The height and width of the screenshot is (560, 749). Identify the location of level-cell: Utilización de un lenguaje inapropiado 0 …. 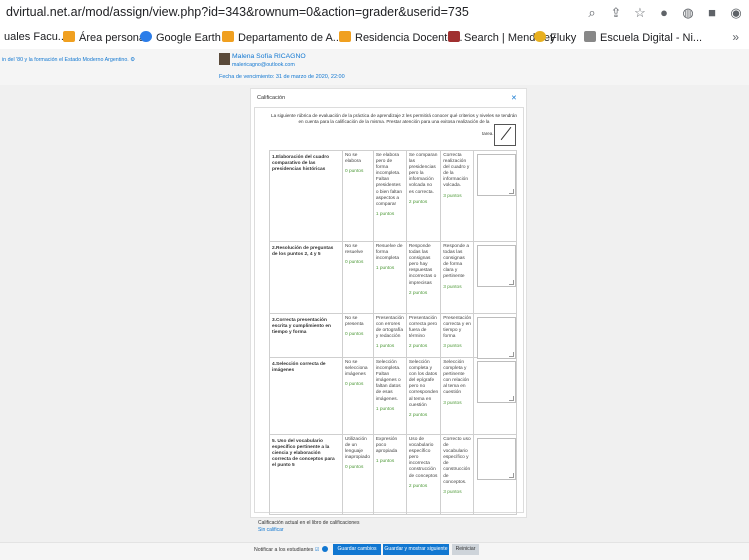
(357, 474).